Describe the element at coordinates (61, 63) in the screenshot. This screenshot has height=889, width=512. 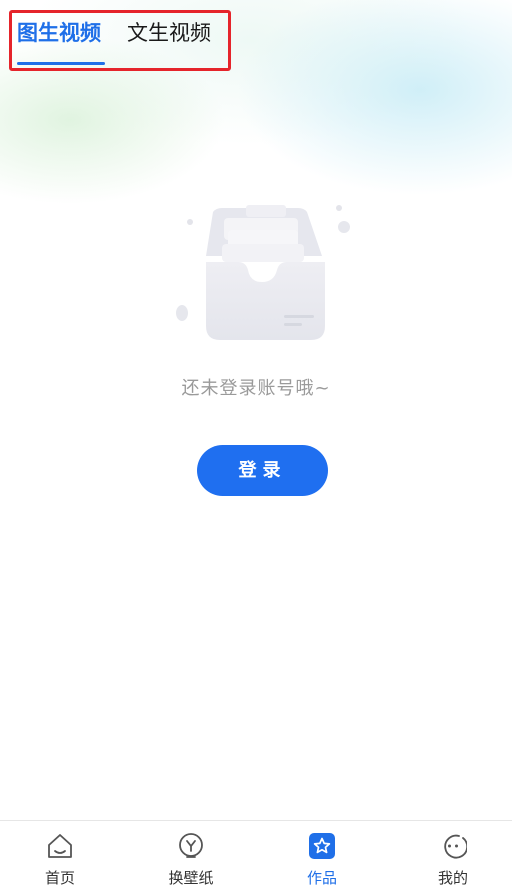
I see `active-tab-indicator` at that location.